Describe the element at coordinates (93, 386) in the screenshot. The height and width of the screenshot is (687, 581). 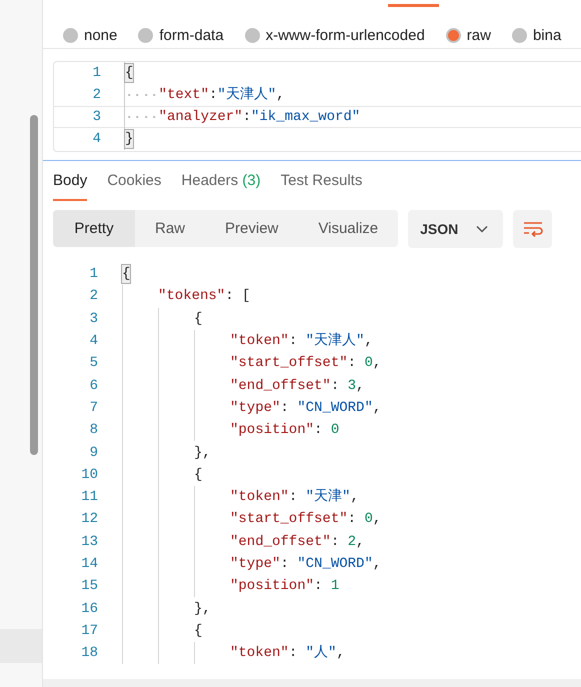
I see `line-number: 6` at that location.